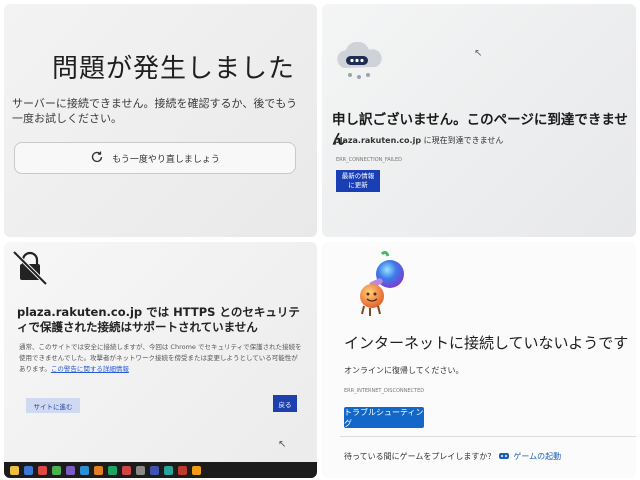  What do you see at coordinates (53, 405) in the screenshot?
I see `proceed-button: サイトに進む` at bounding box center [53, 405].